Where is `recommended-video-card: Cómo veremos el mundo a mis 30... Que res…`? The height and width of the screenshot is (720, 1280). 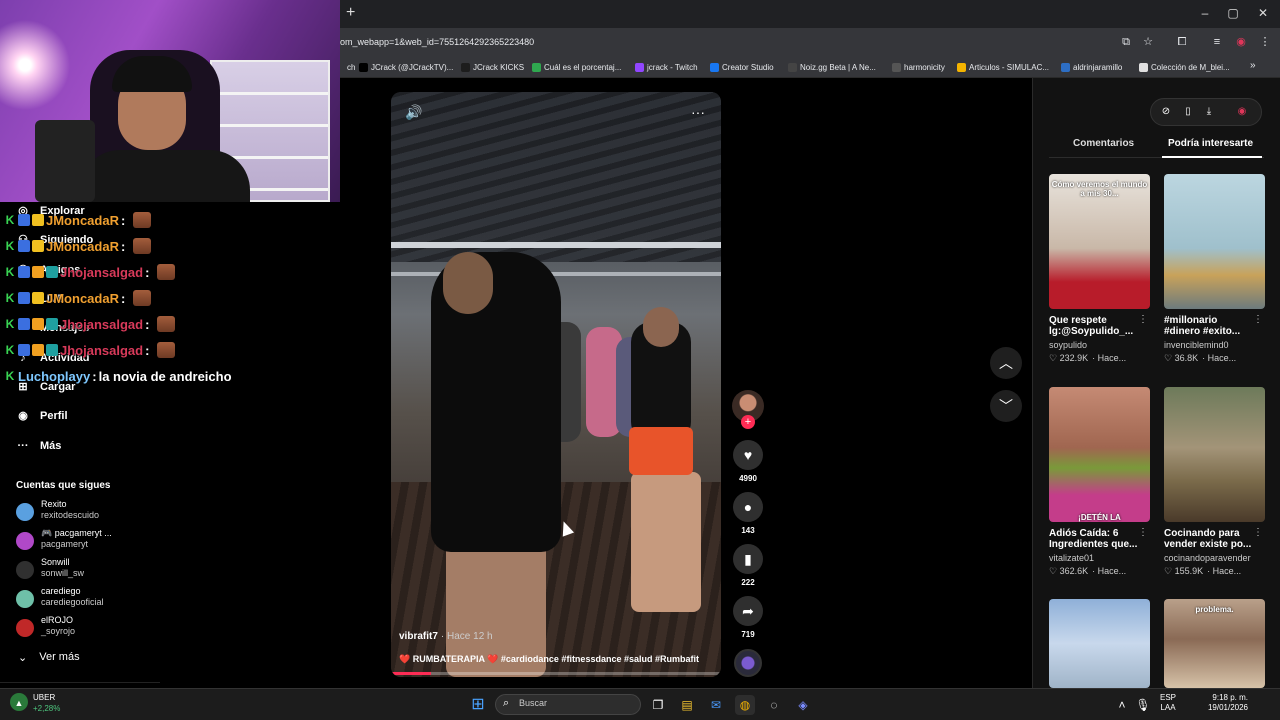 recommended-video-card: Cómo veremos el mundo a mis 30... Que res… is located at coordinates (1099, 269).